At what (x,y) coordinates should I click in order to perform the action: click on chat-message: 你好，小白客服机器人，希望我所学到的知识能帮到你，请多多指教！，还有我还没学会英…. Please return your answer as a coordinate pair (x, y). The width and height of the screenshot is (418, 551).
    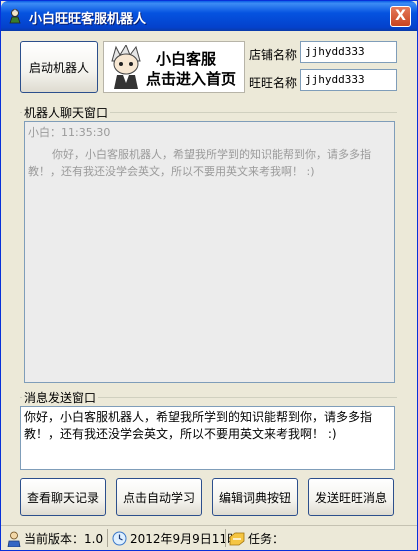
    Looking at the image, I should click on (199, 163).